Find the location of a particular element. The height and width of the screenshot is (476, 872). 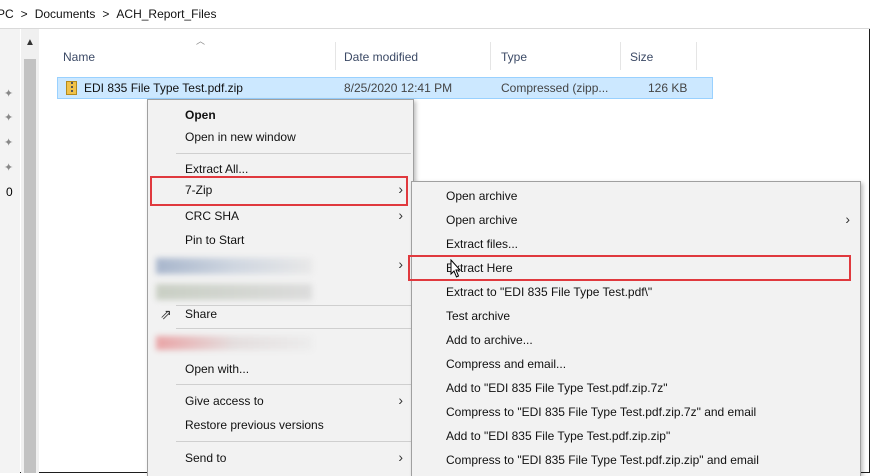

breadcrumb-item-pc: PC is located at coordinates (7, 14).